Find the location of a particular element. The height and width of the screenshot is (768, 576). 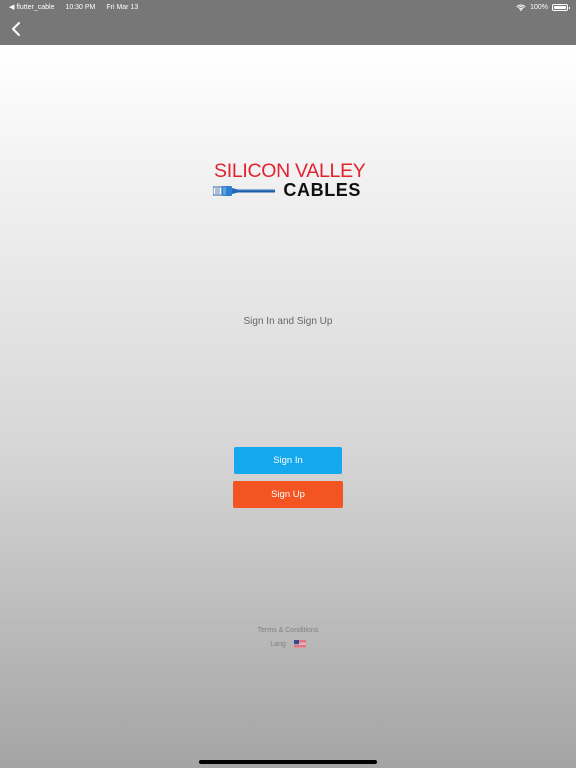

us-flag-icon is located at coordinates (299, 644).